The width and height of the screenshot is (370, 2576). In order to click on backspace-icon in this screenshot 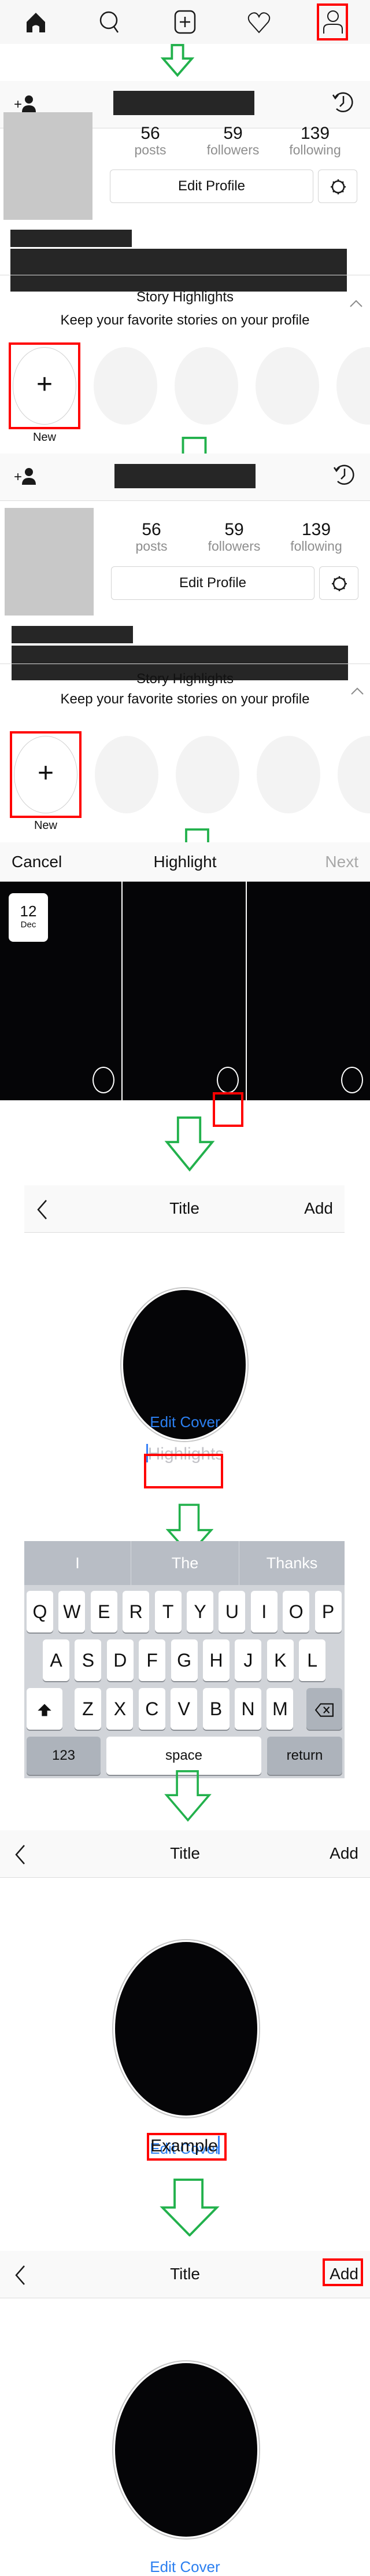, I will do `click(324, 1710)`.